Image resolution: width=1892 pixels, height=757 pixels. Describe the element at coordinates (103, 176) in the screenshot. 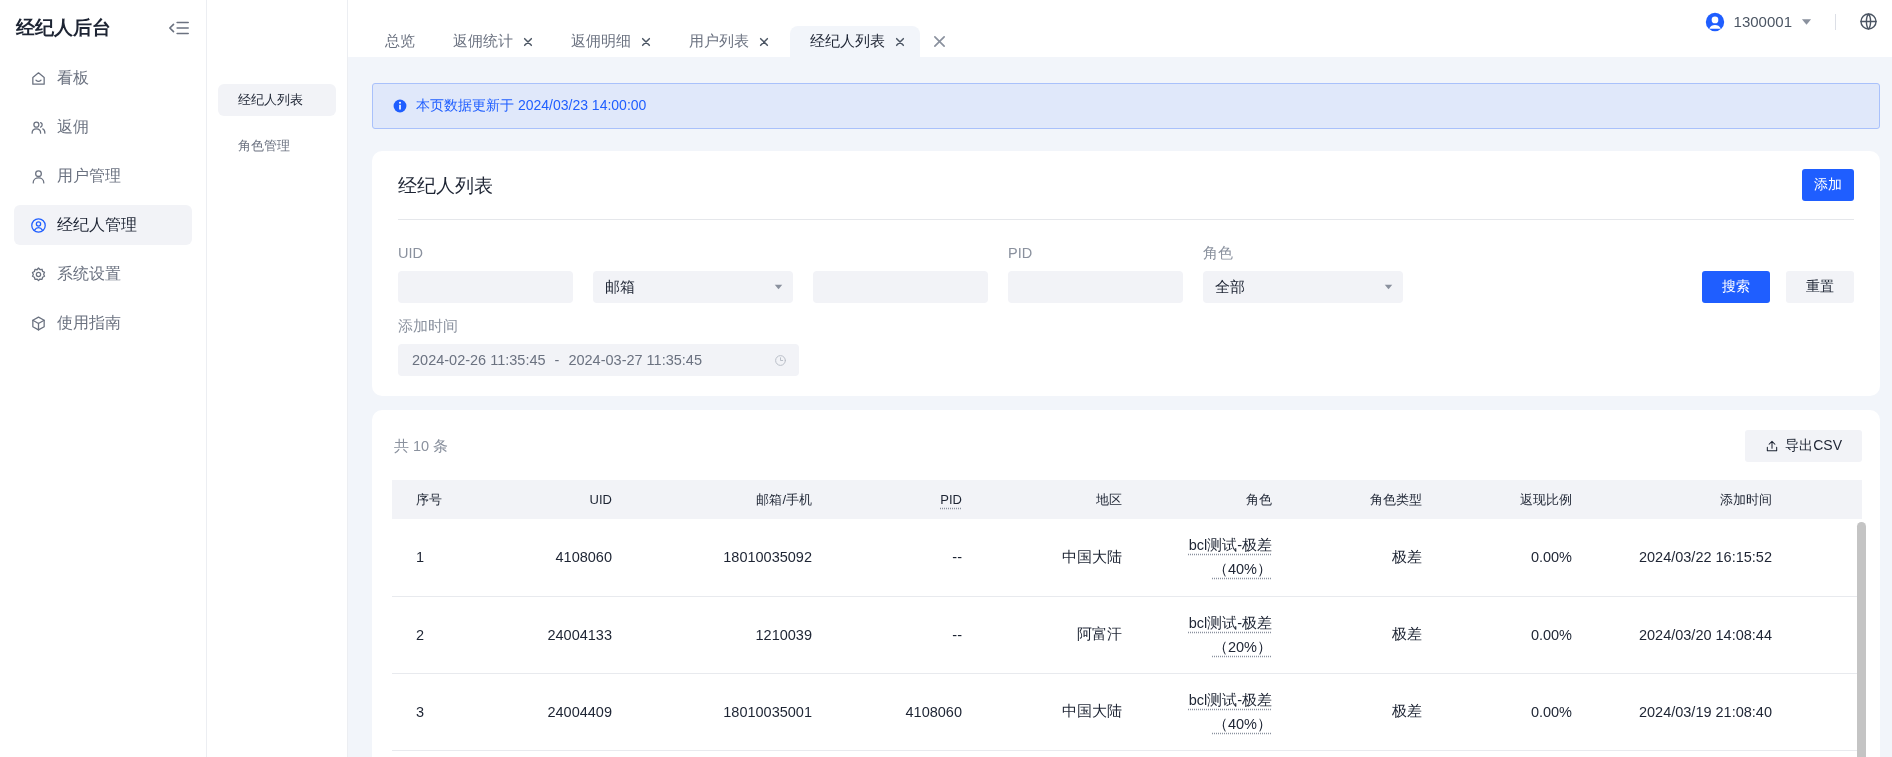

I see `sidebar-item: 用户管理` at that location.